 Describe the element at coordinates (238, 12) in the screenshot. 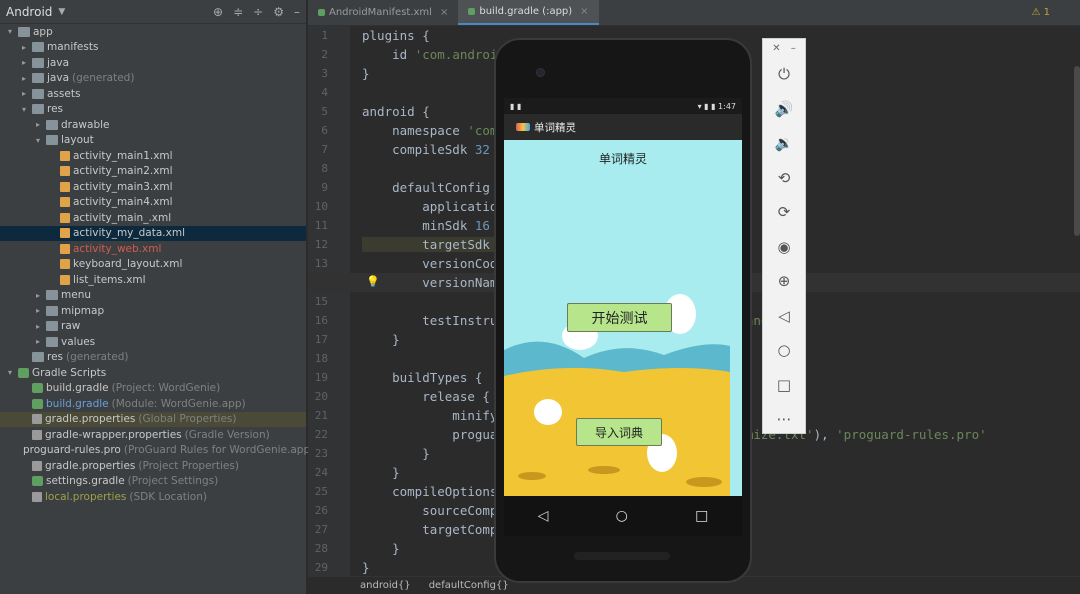

I see `collapse-icon: ≑` at that location.